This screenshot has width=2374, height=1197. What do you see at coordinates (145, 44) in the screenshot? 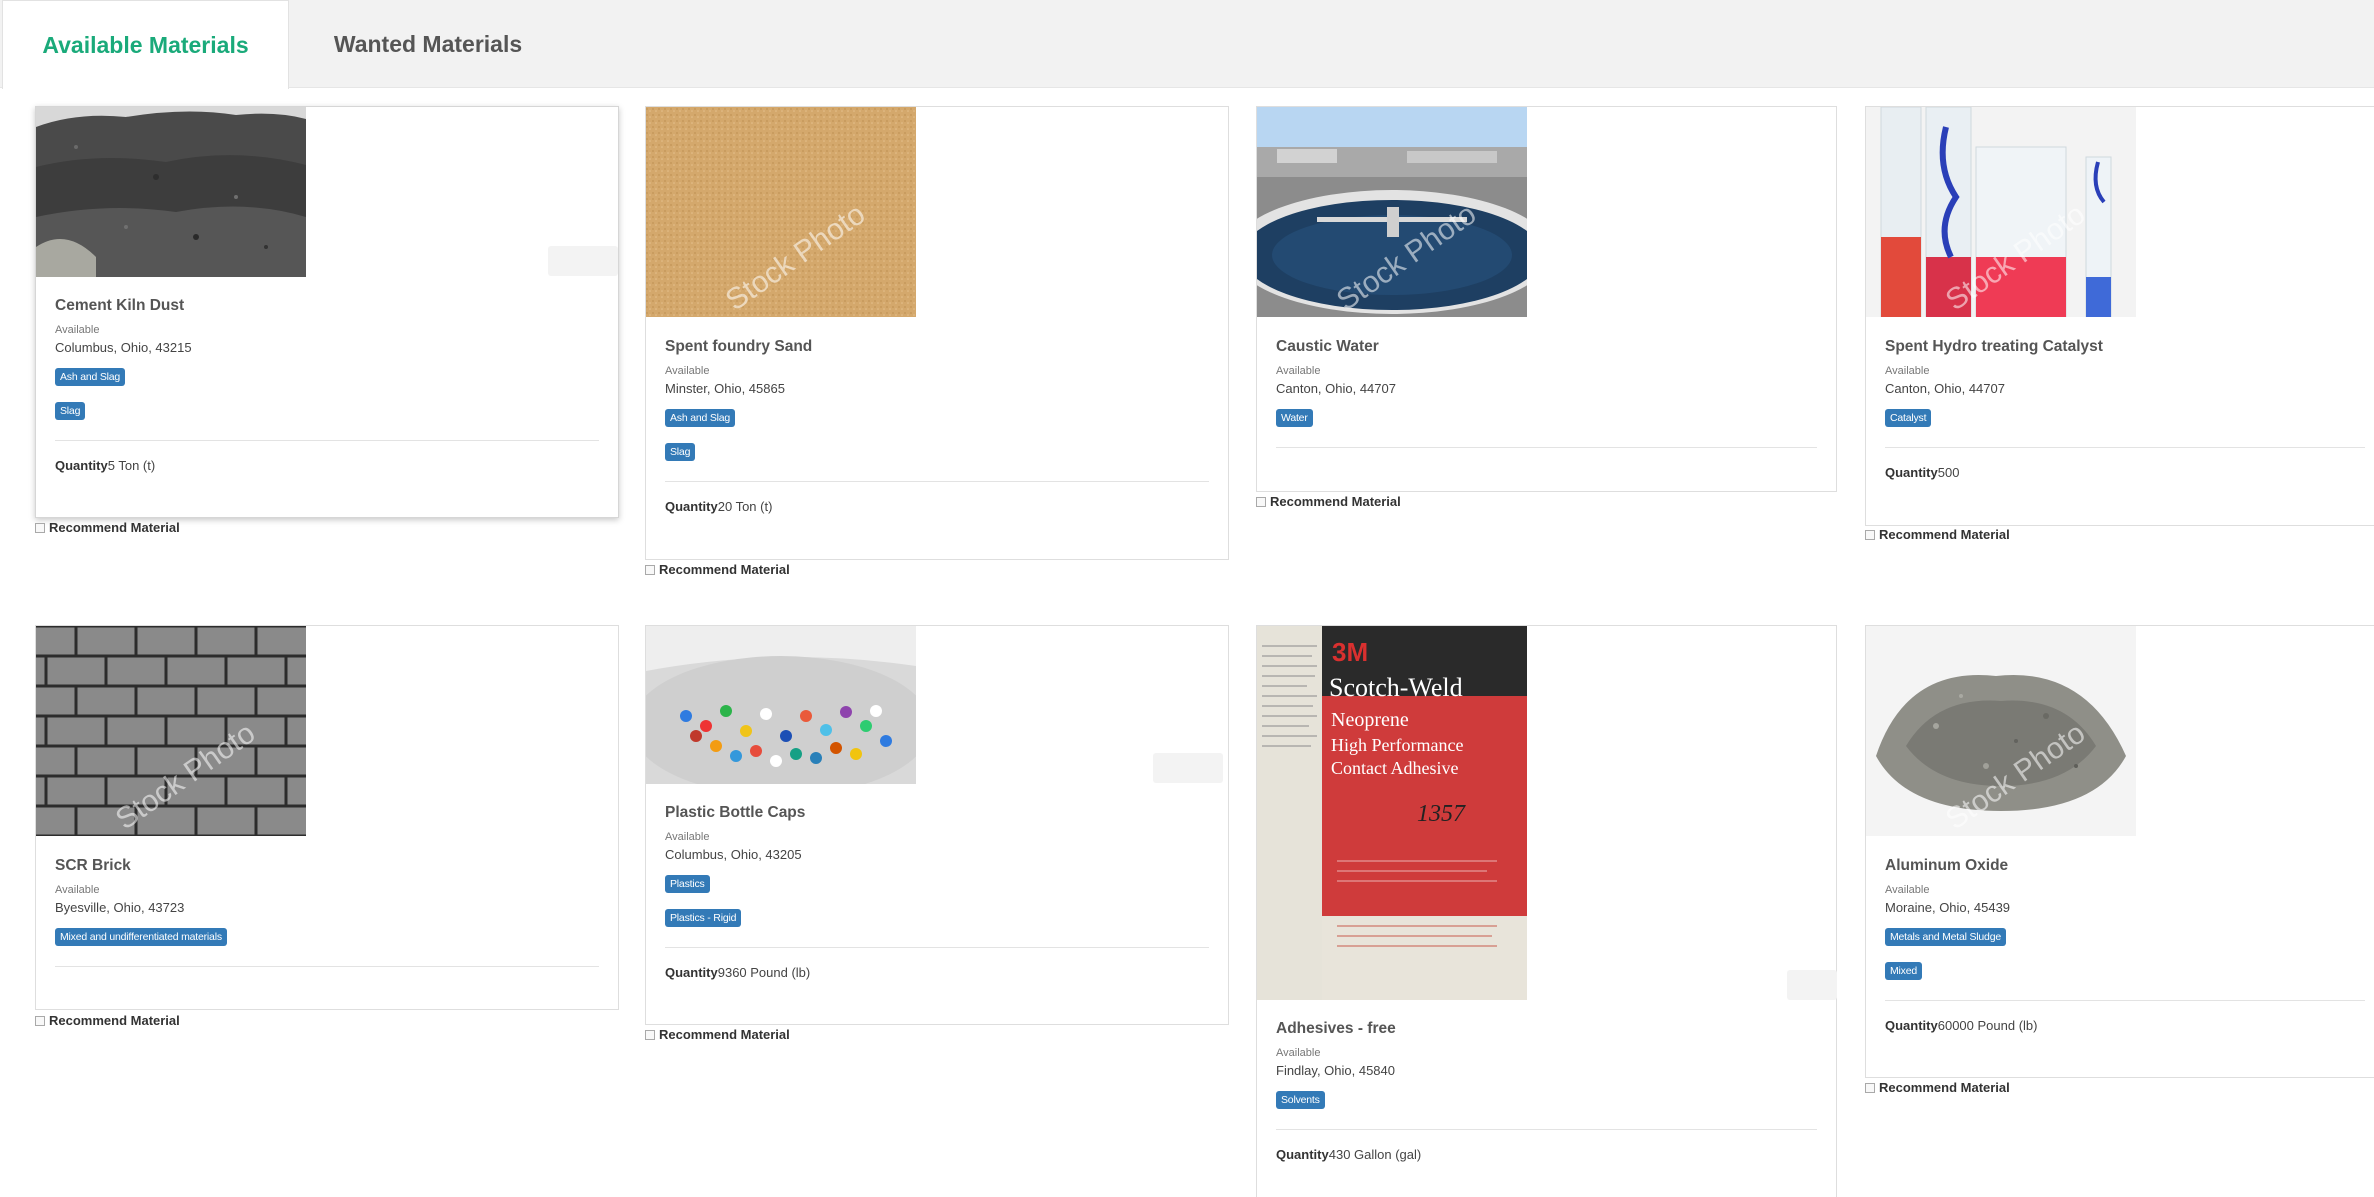
I see `tab-available-materials: Available Materials` at bounding box center [145, 44].